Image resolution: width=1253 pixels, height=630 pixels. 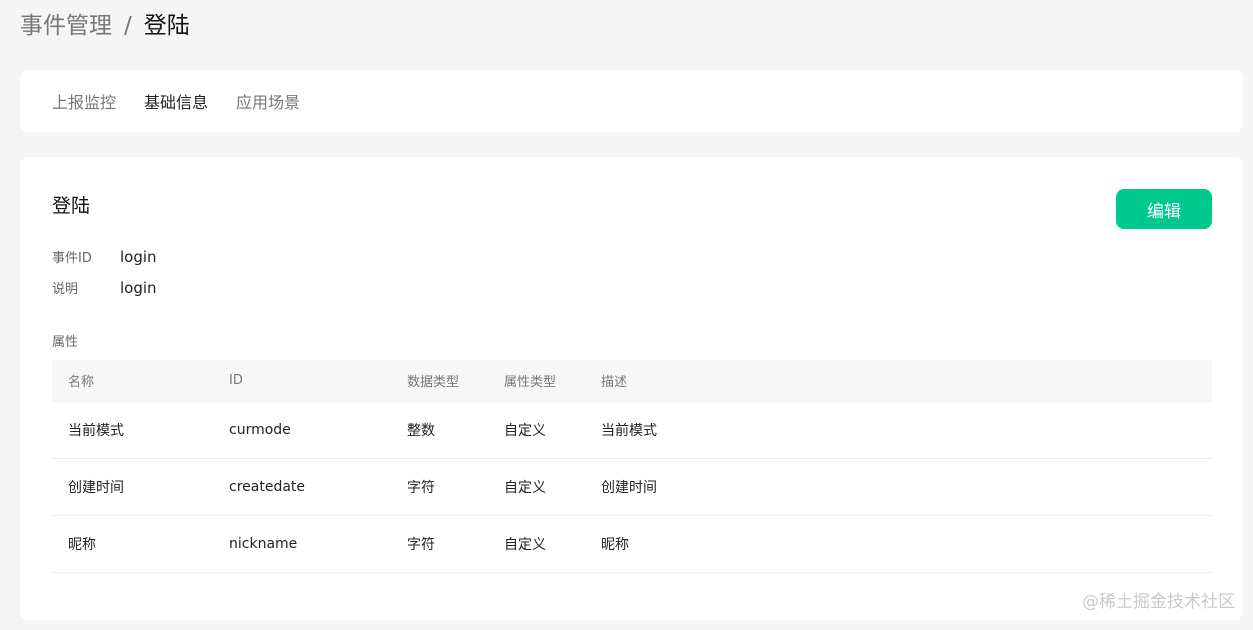 What do you see at coordinates (66, 26) in the screenshot?
I see `breadcrumb-parent-link: 事件管理` at bounding box center [66, 26].